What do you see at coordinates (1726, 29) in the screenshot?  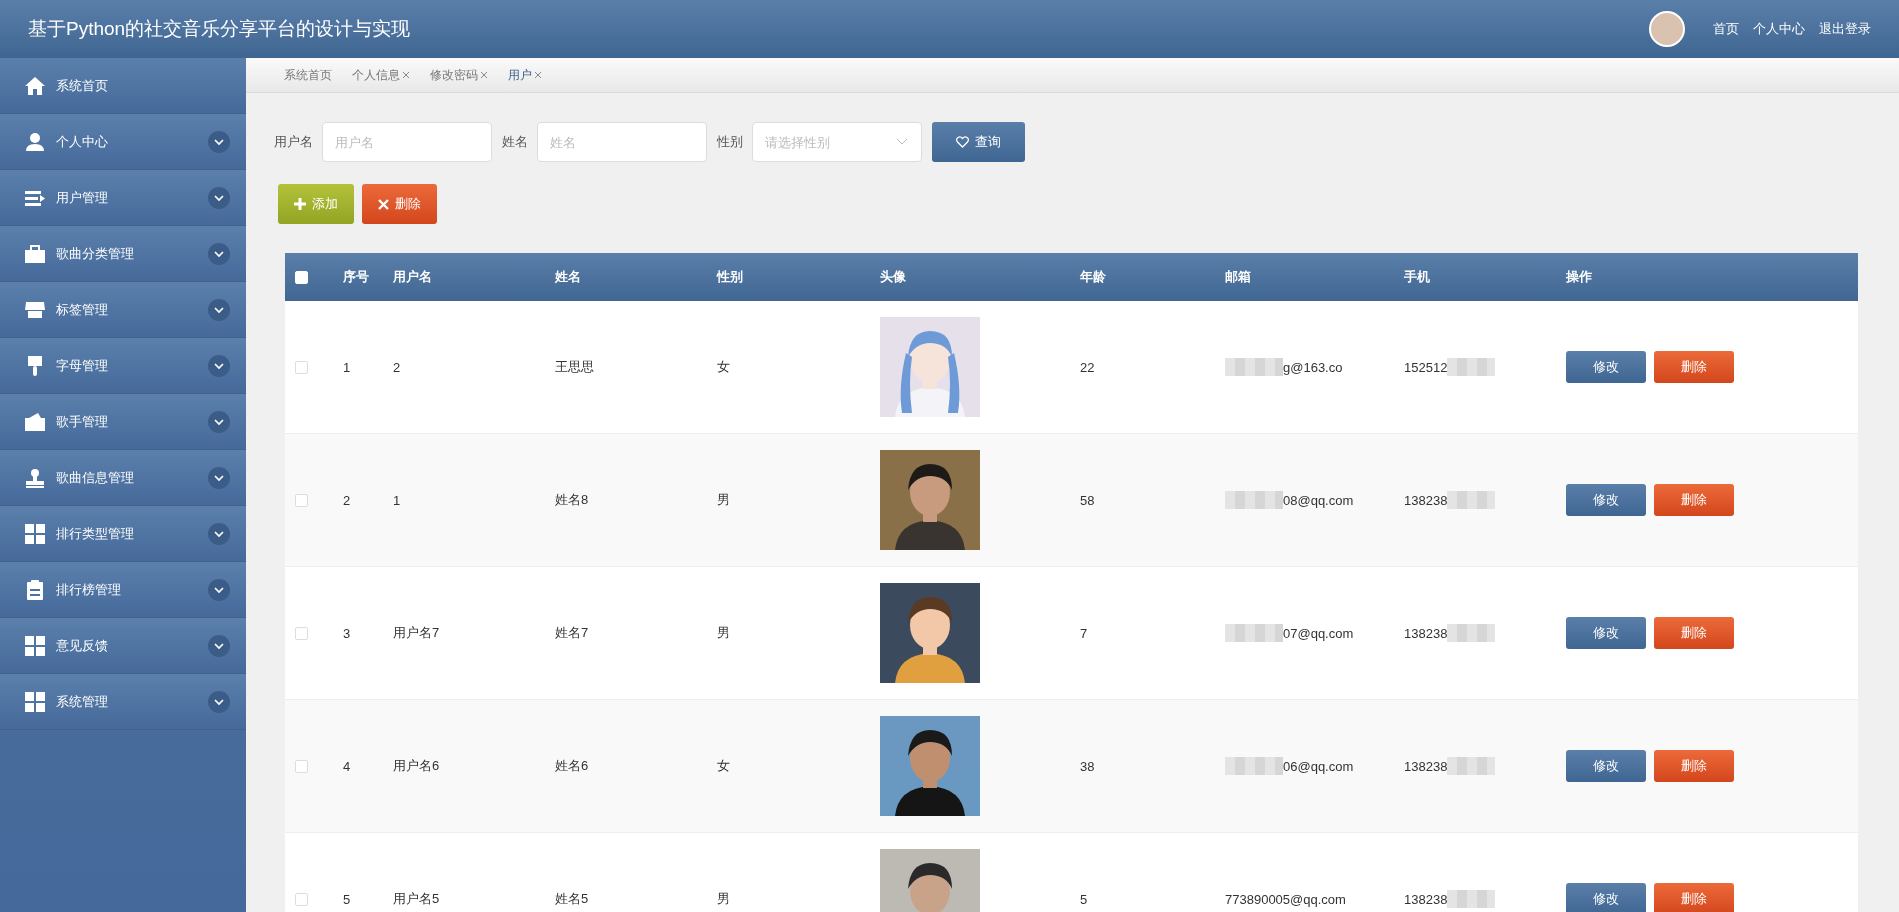 I see `header-link: 首页` at bounding box center [1726, 29].